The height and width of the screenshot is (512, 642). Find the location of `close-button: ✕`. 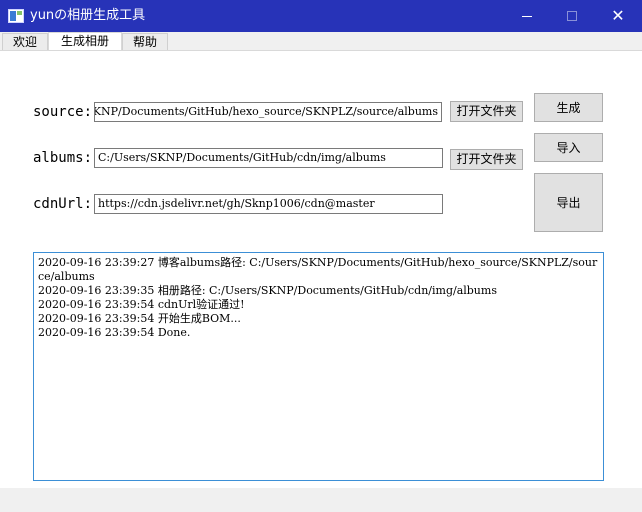

close-button: ✕ is located at coordinates (618, 16).